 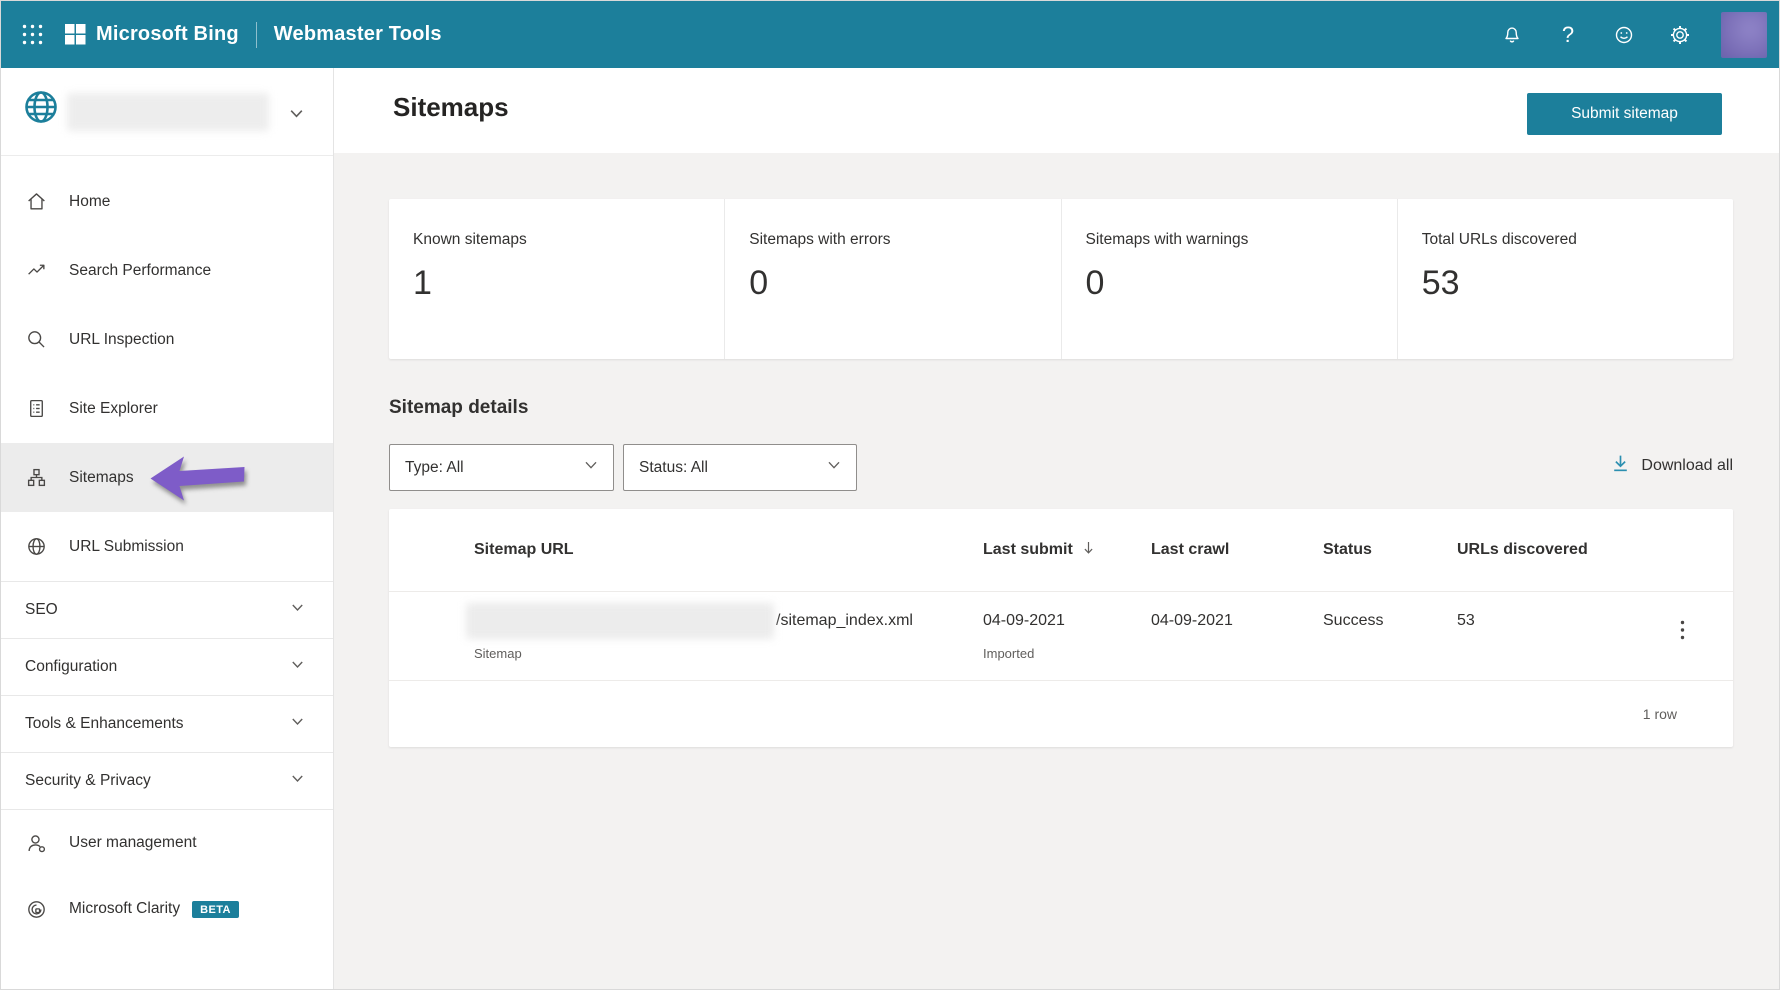 I want to click on sidebar-item-search-performance: Search Performance, so click(x=167, y=270).